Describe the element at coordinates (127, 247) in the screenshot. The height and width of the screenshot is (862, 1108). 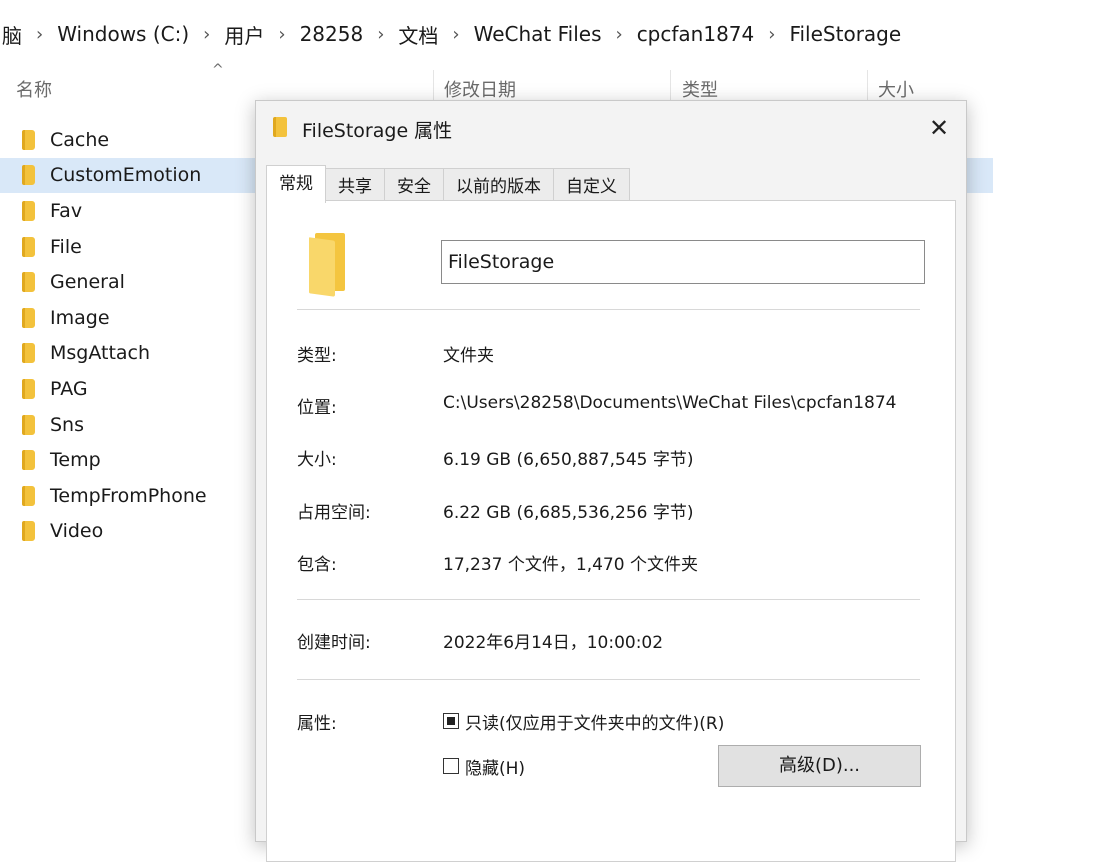
I see `file-row: File` at that location.